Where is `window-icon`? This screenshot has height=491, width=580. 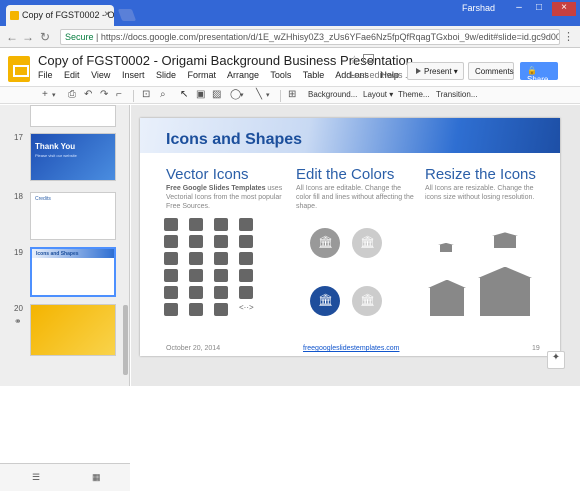
window-icon is located at coordinates (221, 241).